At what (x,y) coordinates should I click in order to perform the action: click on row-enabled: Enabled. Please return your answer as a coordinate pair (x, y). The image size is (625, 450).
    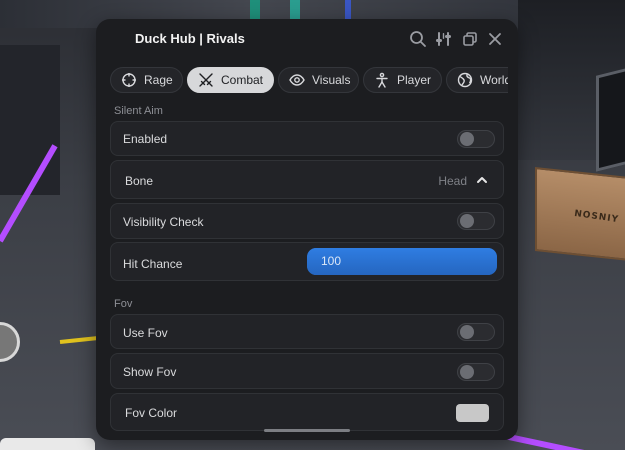
    Looking at the image, I should click on (307, 138).